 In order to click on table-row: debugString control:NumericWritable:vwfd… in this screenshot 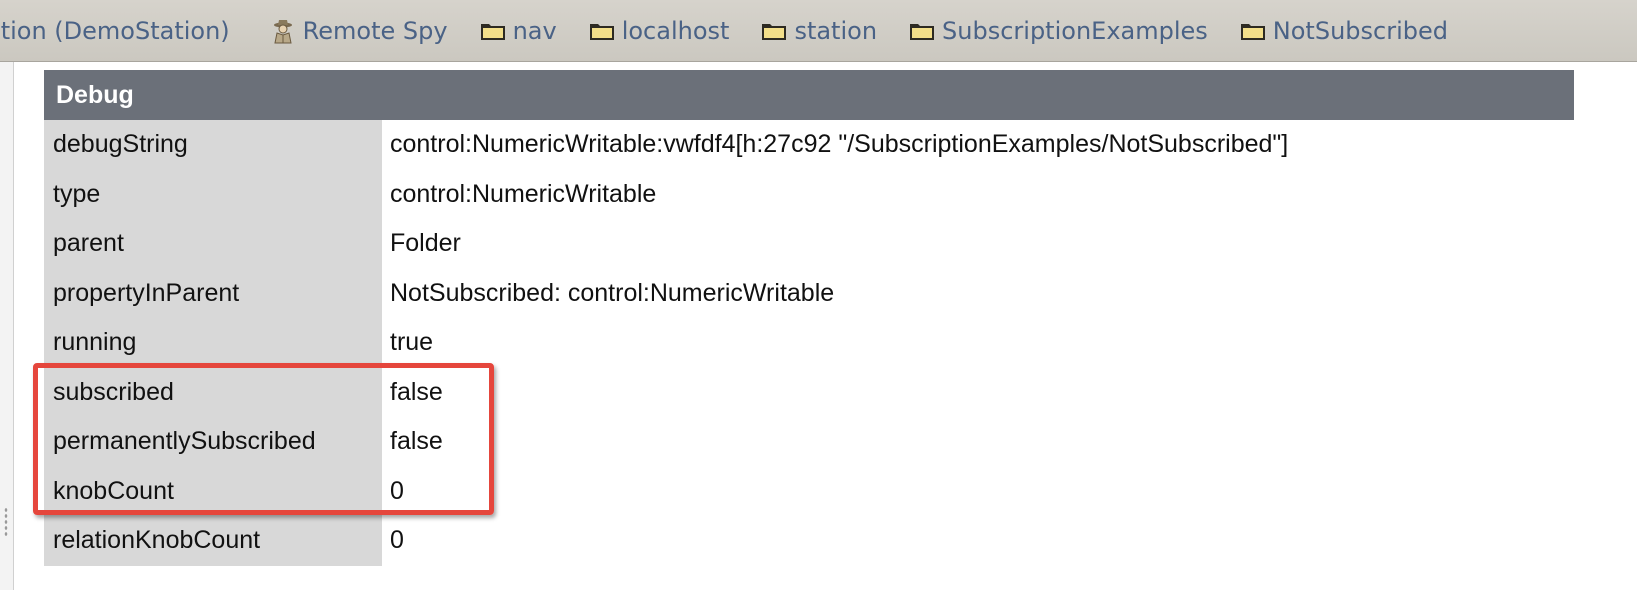, I will do `click(809, 145)`.